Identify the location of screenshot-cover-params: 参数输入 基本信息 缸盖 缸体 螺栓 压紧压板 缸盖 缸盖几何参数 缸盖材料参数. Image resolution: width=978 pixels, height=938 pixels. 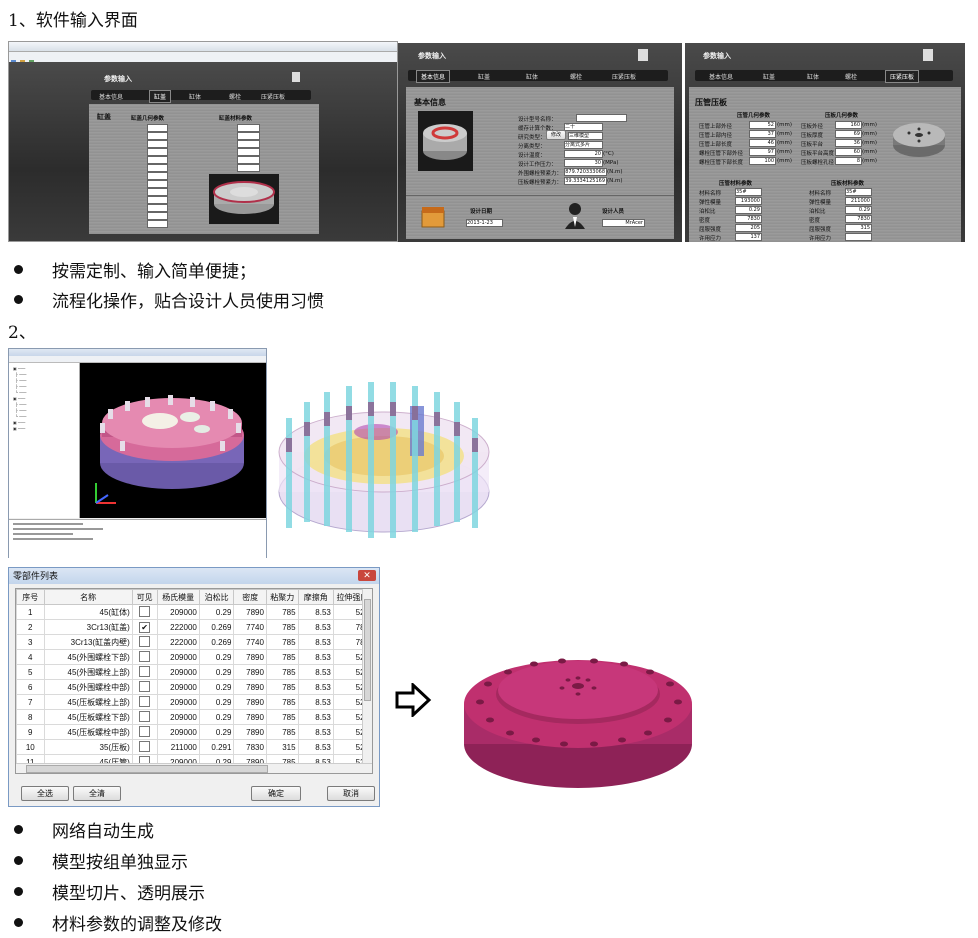
(203, 141).